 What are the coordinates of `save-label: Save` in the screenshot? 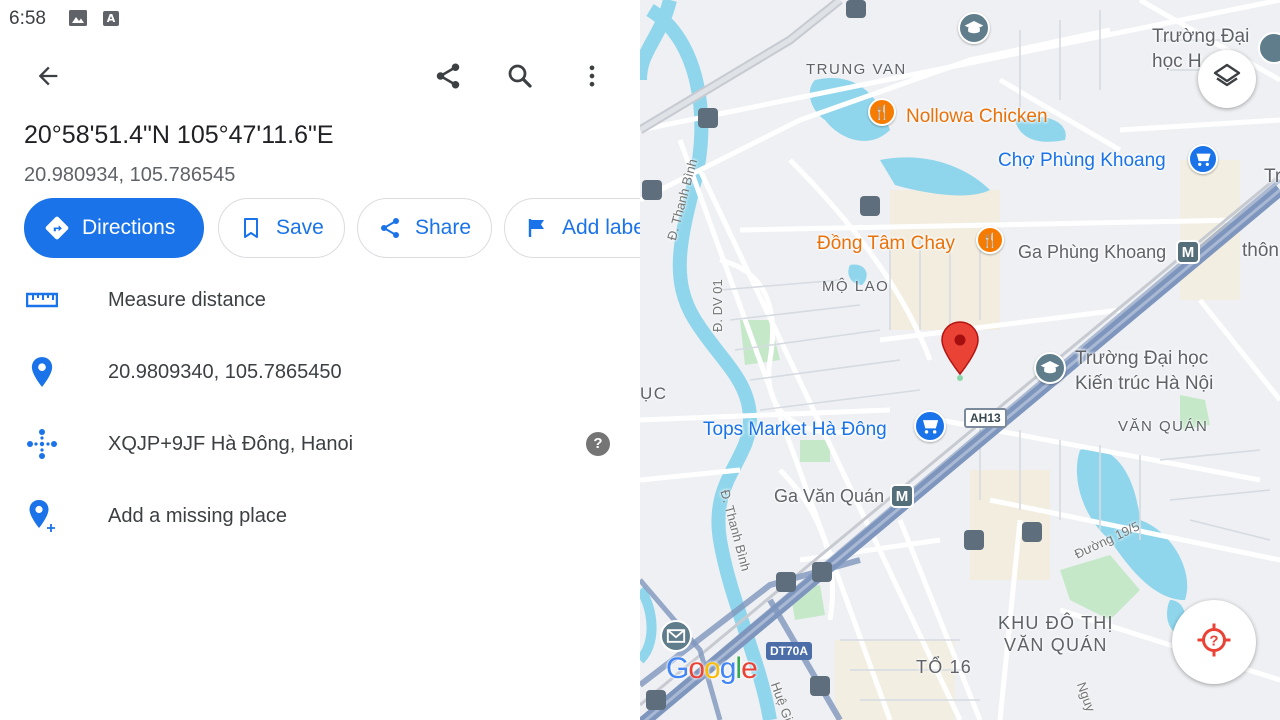 It's located at (300, 227).